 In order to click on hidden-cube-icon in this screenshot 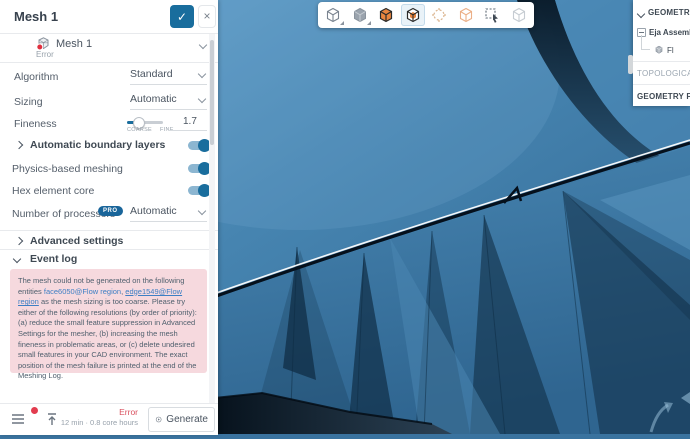, I will do `click(519, 15)`.